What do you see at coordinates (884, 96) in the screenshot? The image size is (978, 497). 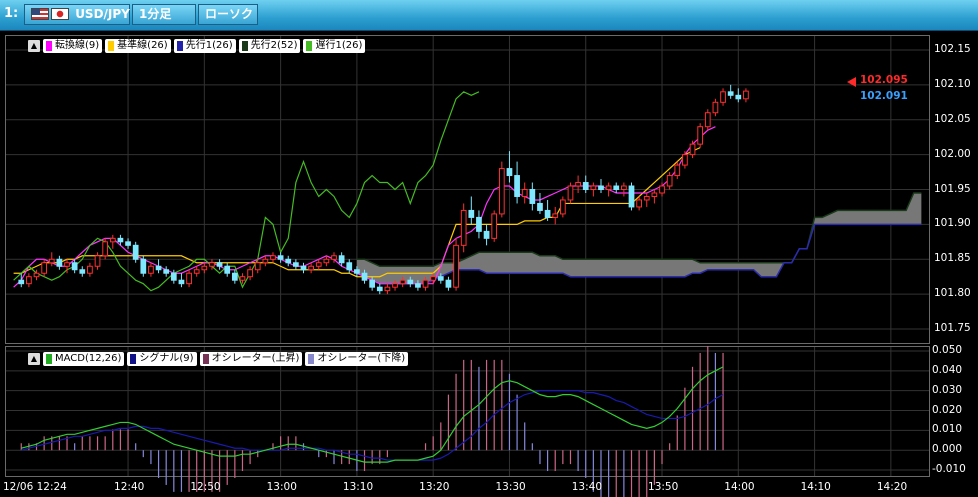 I see `bid-price-tag: 102.091` at bounding box center [884, 96].